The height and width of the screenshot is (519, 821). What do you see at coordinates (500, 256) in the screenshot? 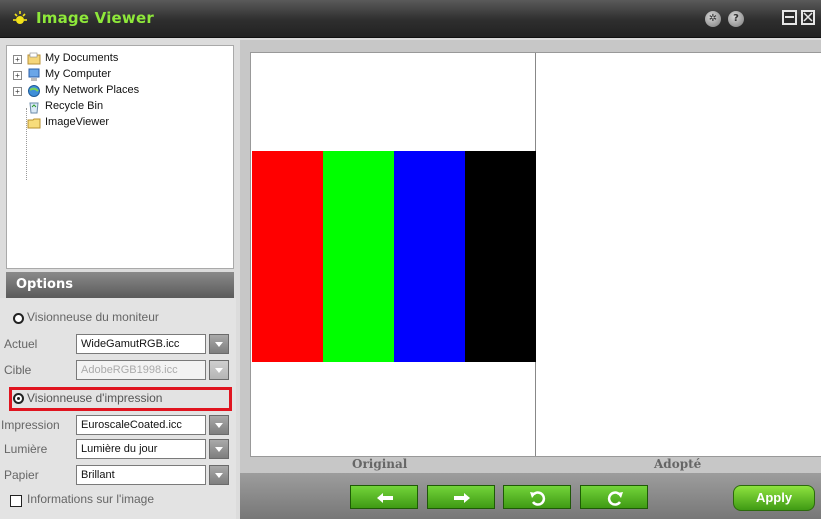
I see `black-swatch` at bounding box center [500, 256].